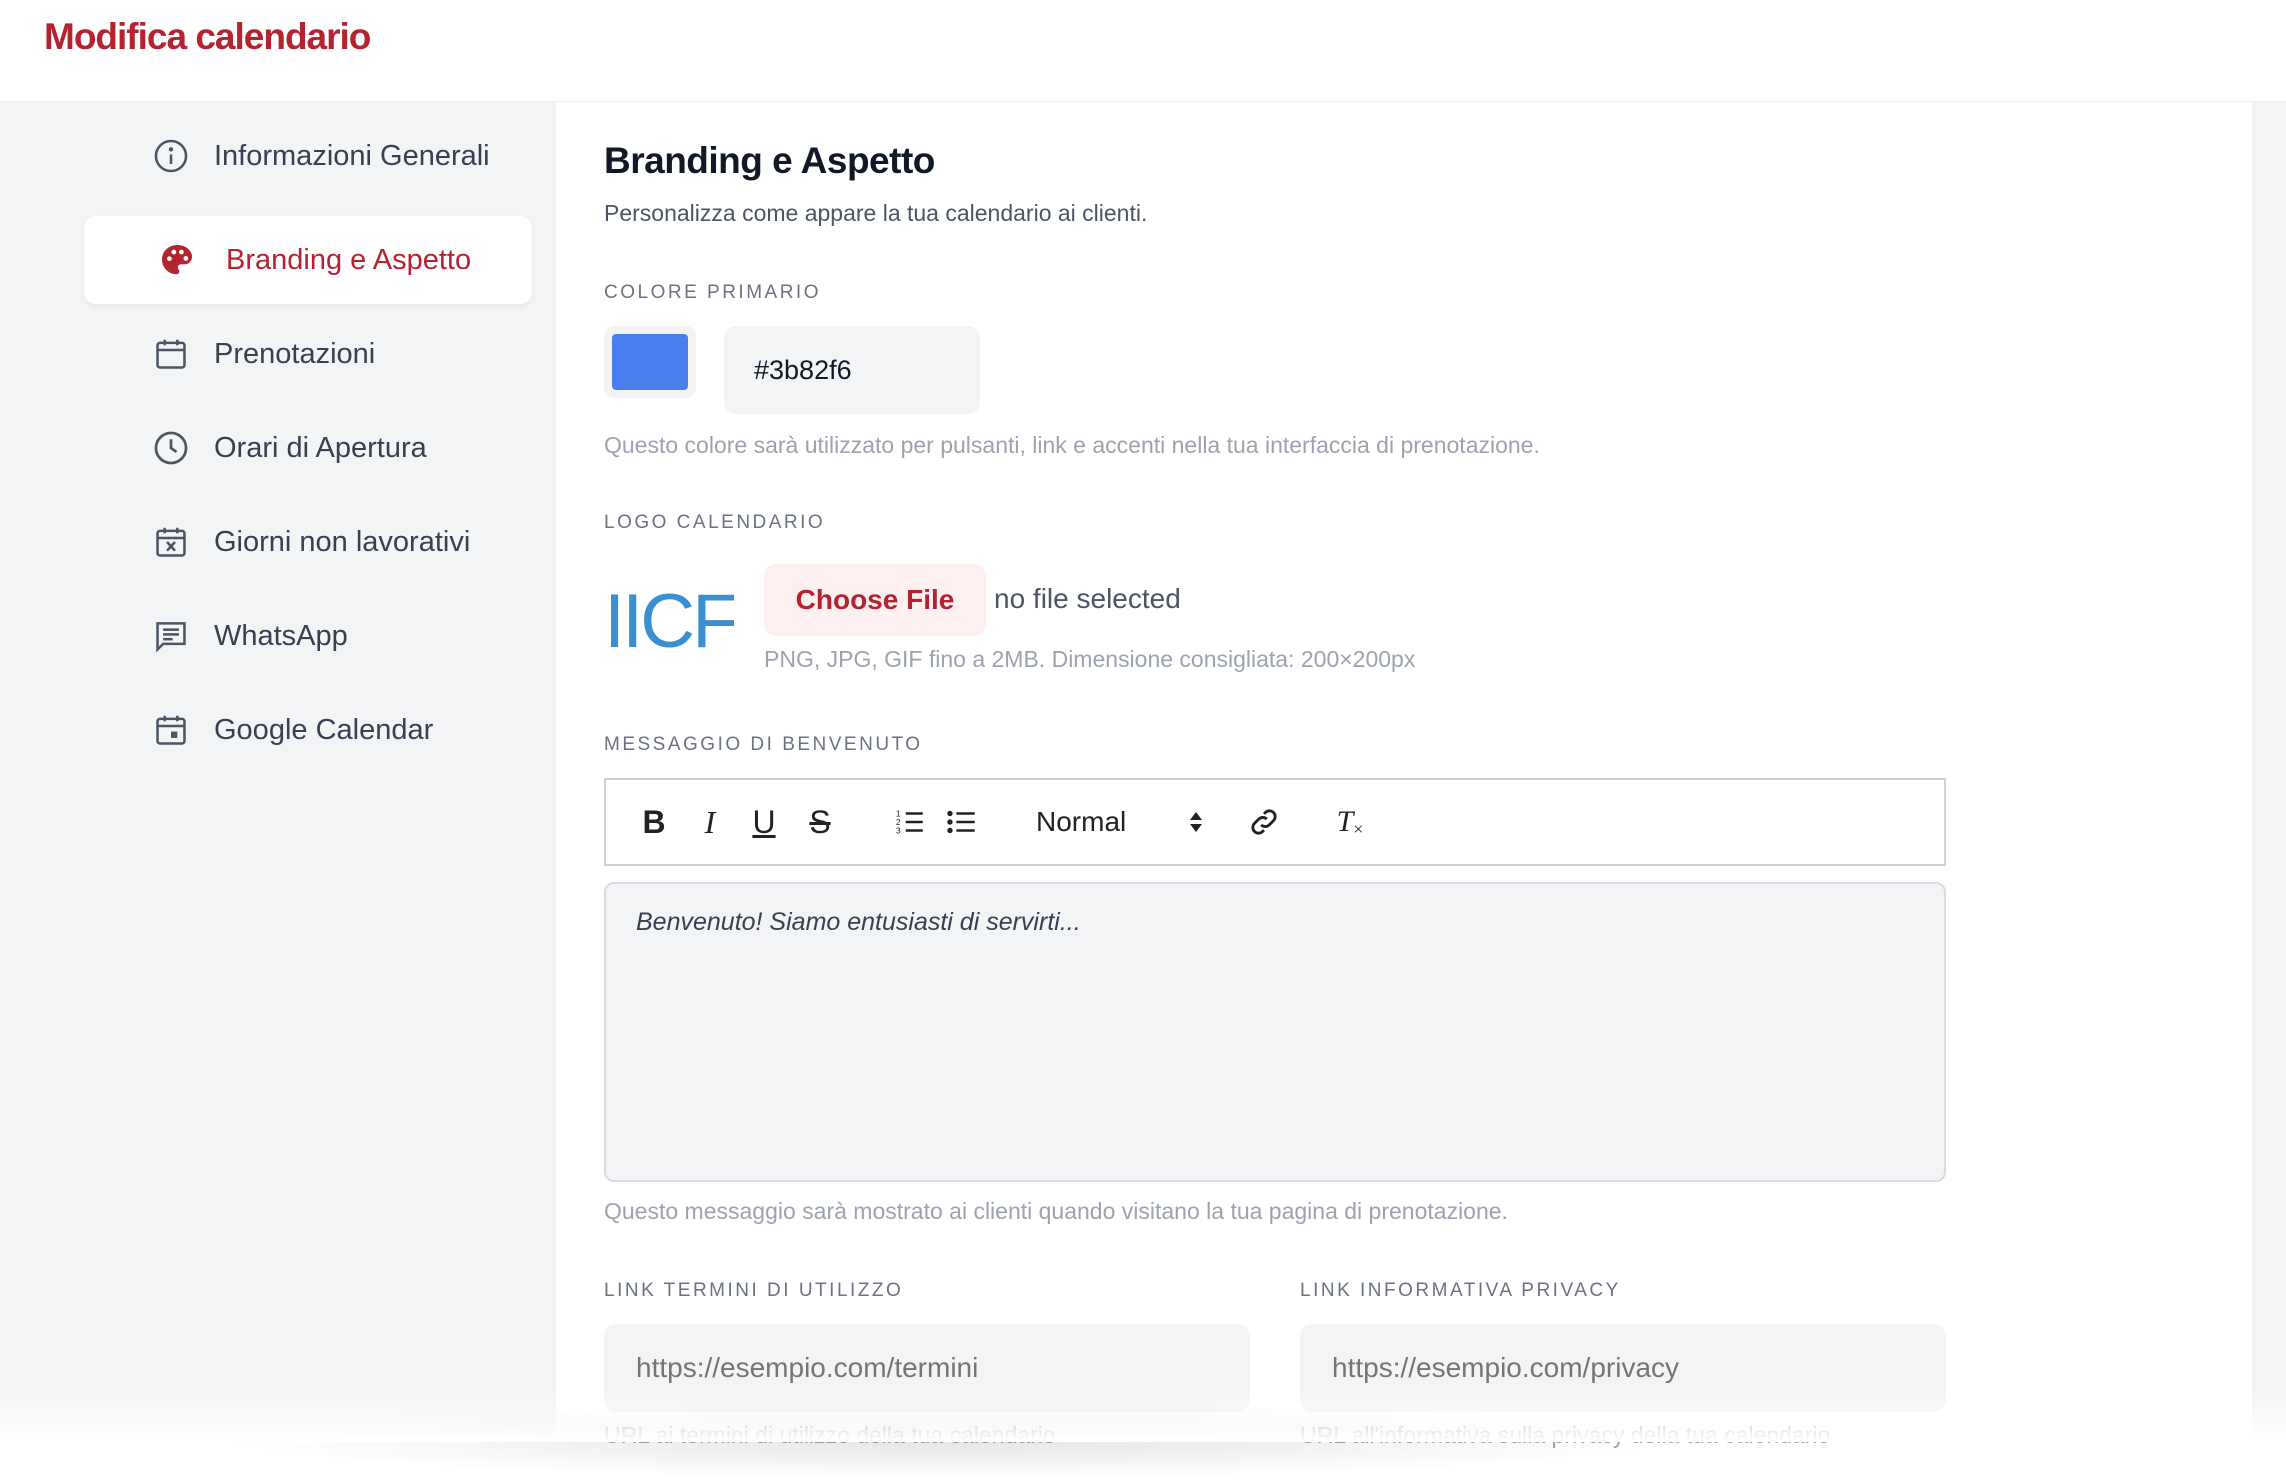 The image size is (2286, 1480). Describe the element at coordinates (769, 160) in the screenshot. I see `section-title: Branding e Aspetto` at that location.